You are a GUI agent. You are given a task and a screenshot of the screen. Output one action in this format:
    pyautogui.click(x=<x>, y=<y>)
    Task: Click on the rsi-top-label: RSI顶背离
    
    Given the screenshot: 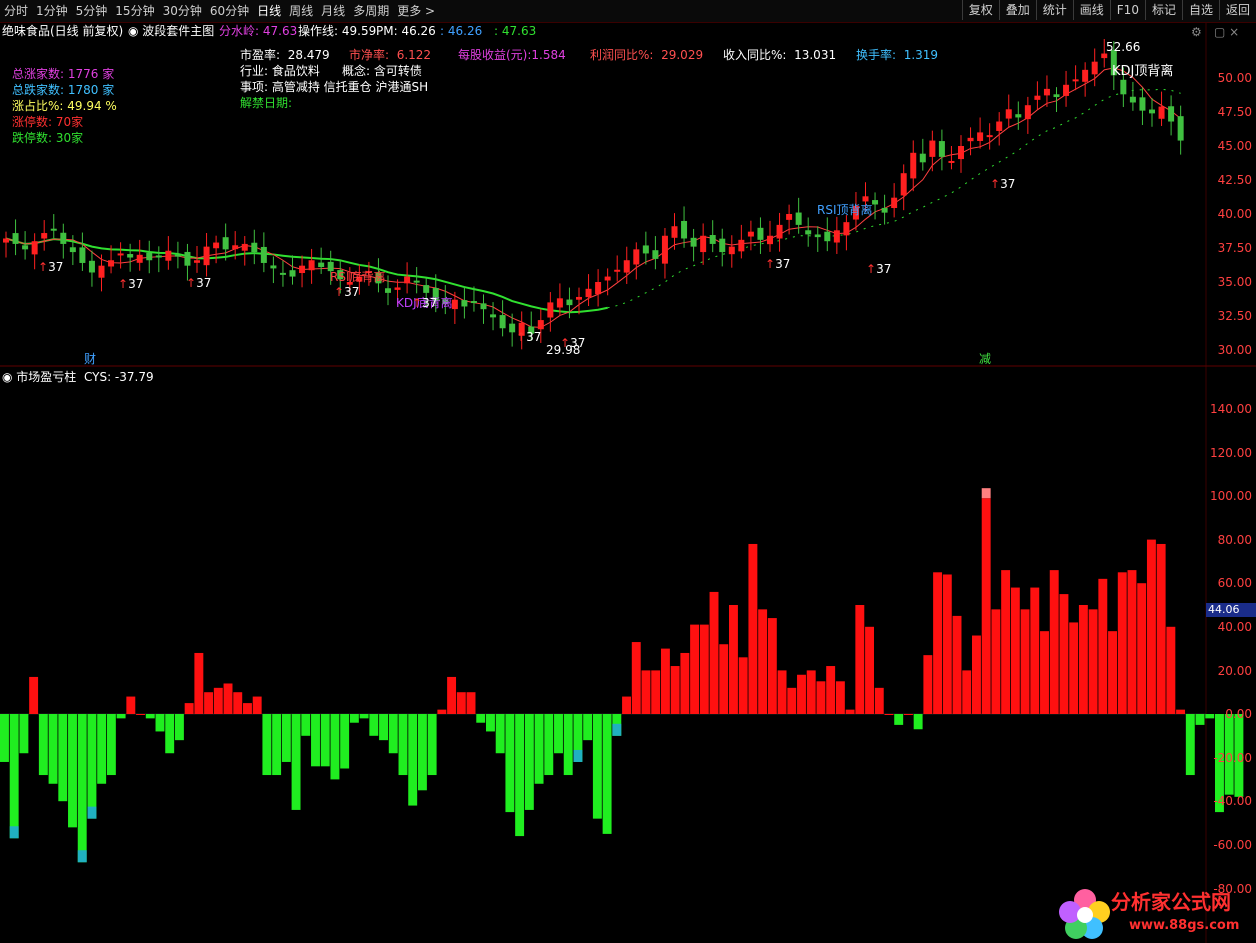 What is the action you would take?
    pyautogui.click(x=845, y=210)
    